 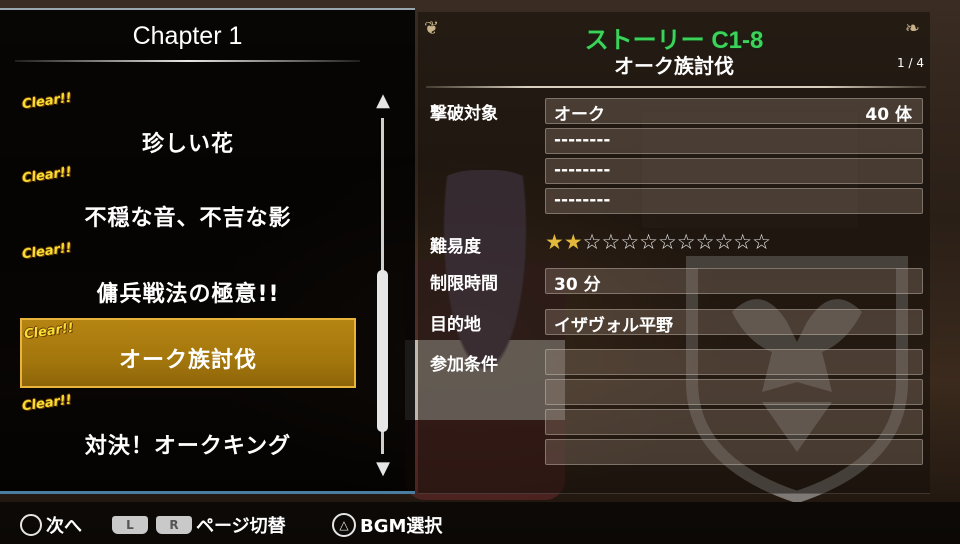 What do you see at coordinates (188, 446) in the screenshot?
I see `quest-label: 対決！オークキング` at bounding box center [188, 446].